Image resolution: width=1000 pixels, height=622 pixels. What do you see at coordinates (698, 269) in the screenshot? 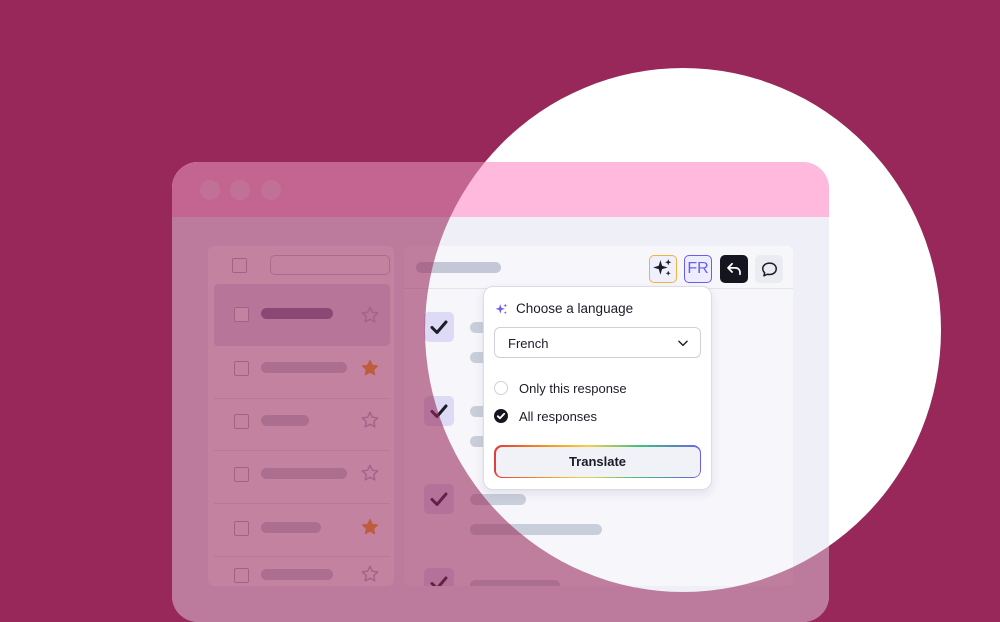
I see `language-code-button: FR` at bounding box center [698, 269].